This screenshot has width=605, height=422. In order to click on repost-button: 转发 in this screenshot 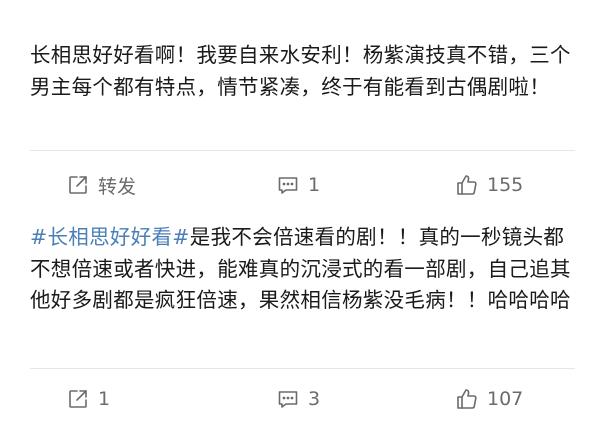, I will do `click(101, 185)`.